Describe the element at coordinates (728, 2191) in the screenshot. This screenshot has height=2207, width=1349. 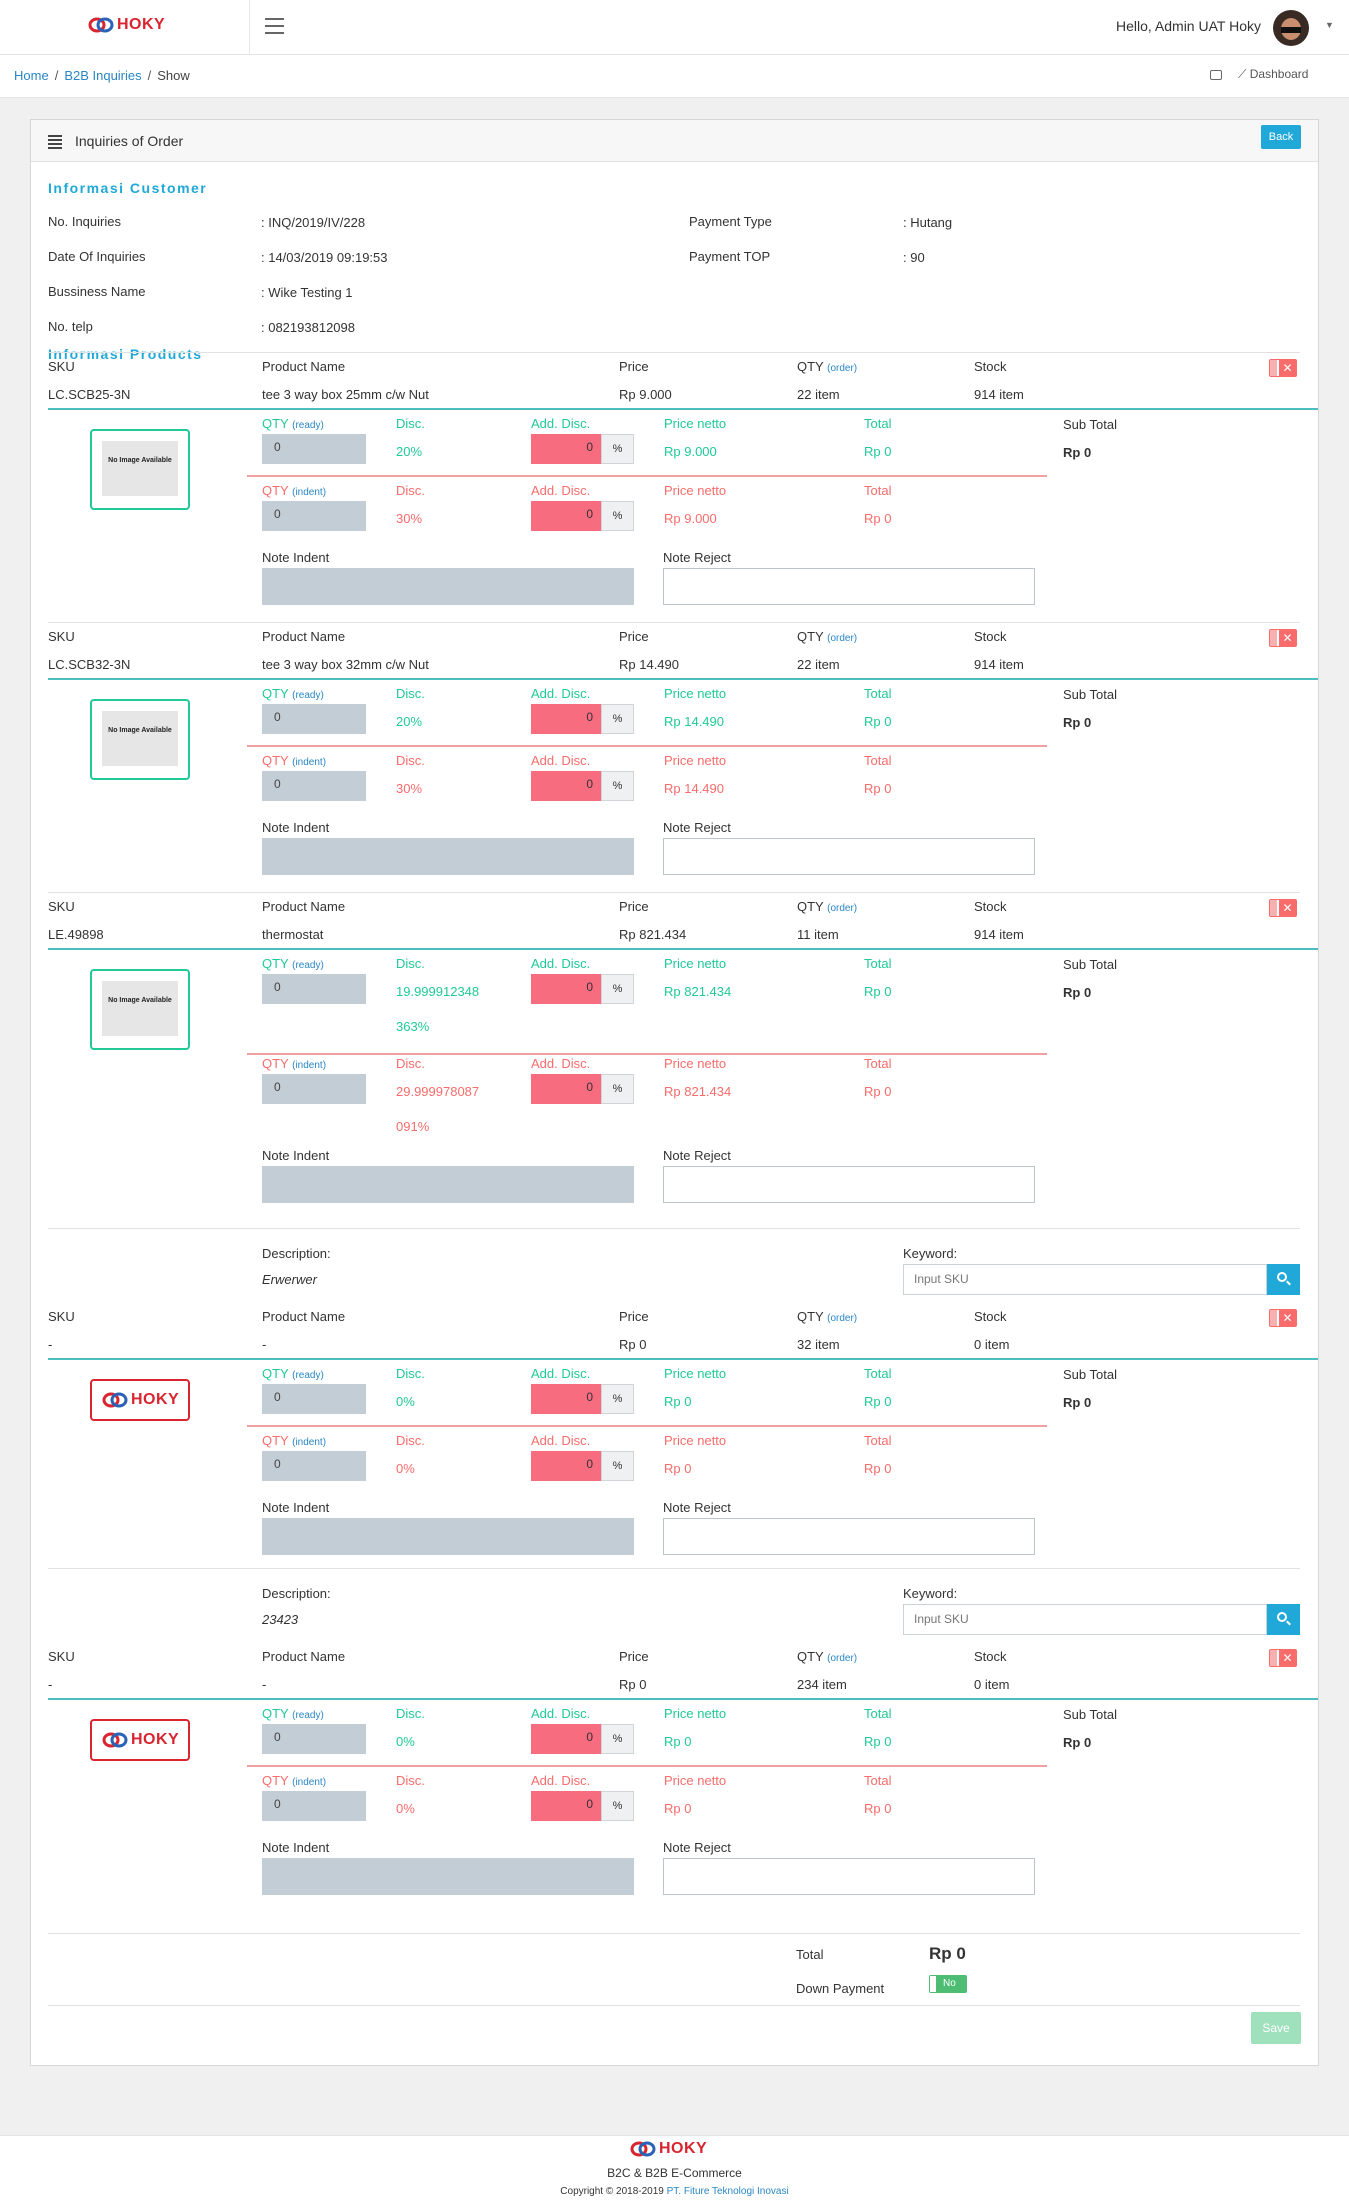
I see `company-link: PT. Fiture Teknologi Inovasi` at that location.